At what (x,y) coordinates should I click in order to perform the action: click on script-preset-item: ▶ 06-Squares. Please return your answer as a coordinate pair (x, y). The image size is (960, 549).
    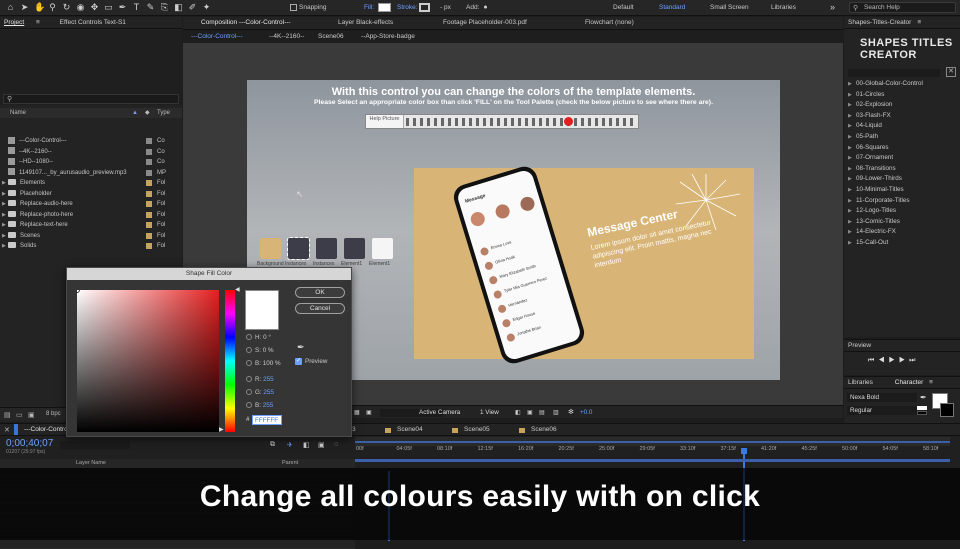
    Looking at the image, I should click on (904, 148).